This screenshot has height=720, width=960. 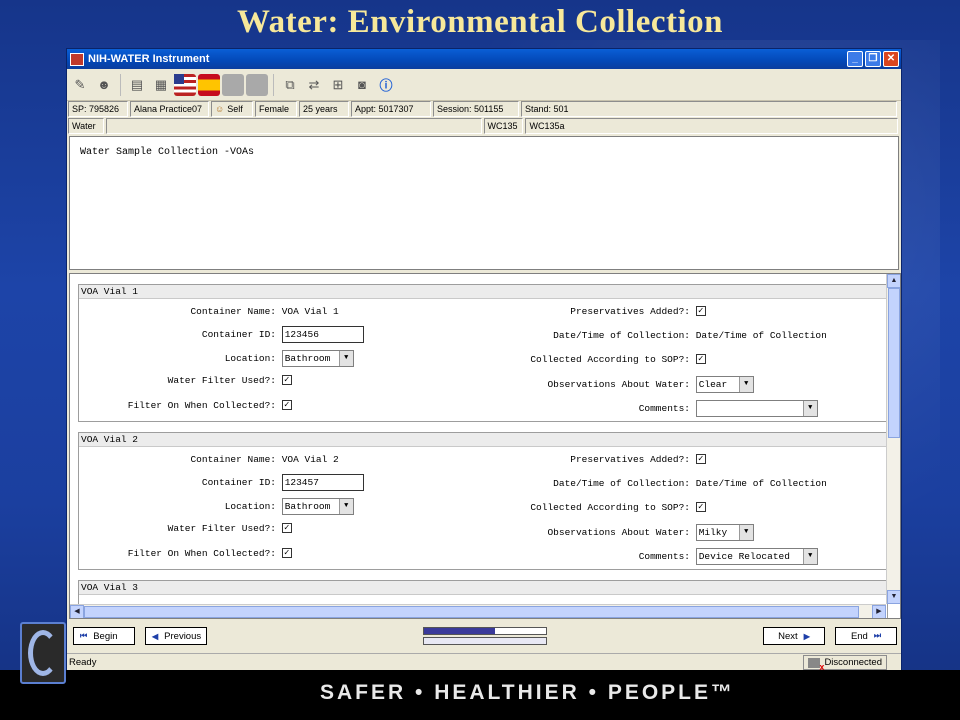 What do you see at coordinates (724, 384) in the screenshot?
I see `observations-dropdown: Clear ▼` at bounding box center [724, 384].